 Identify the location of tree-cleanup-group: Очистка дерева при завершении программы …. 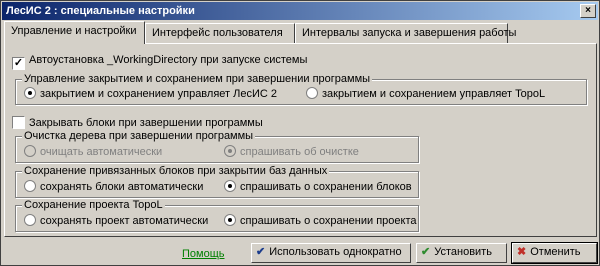
(217, 146).